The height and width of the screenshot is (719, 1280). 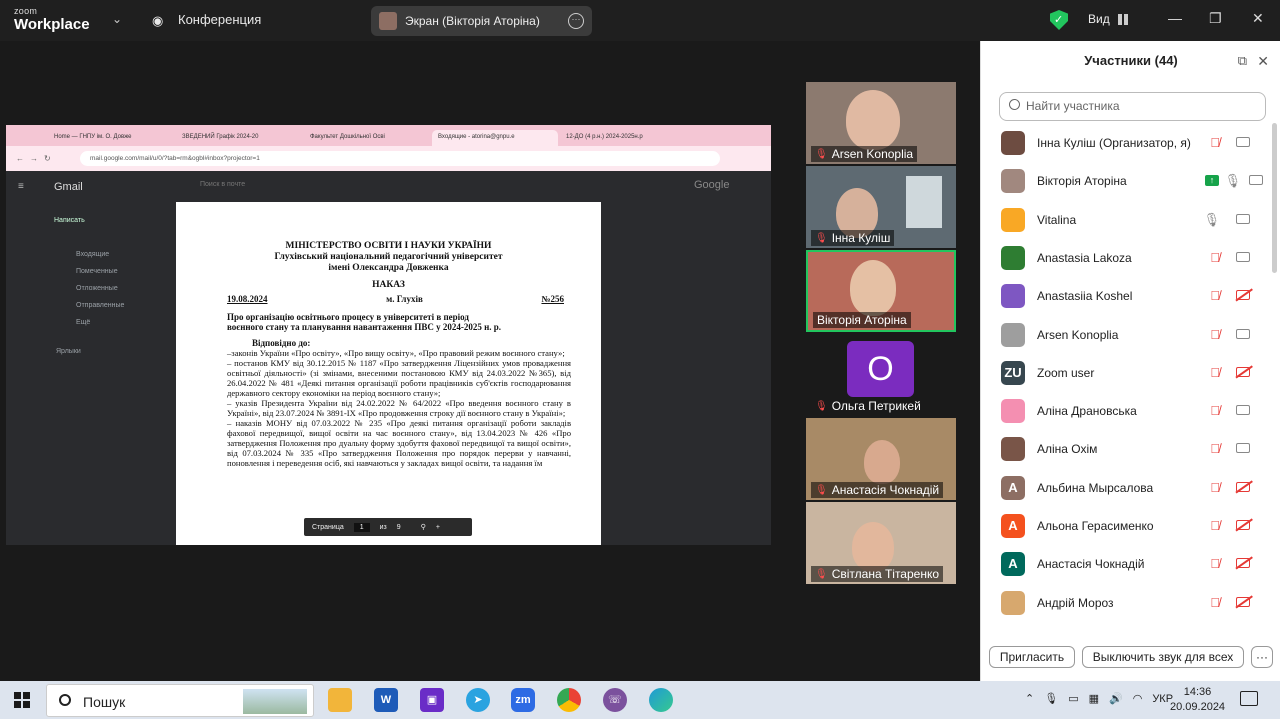 I want to click on mute-all-button: Выключить звук для всех, so click(x=1163, y=657).